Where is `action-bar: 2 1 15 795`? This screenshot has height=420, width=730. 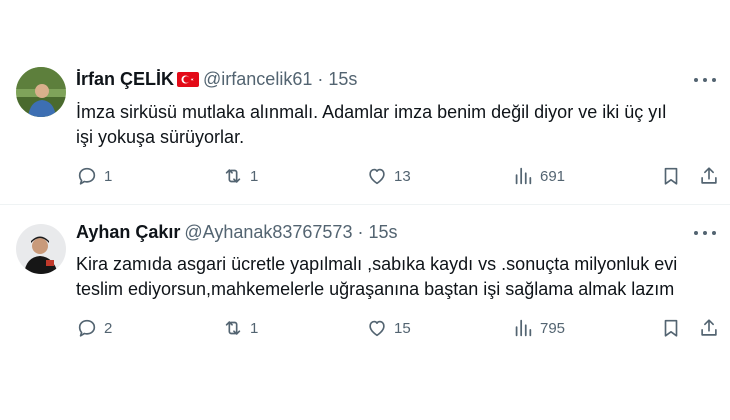 action-bar: 2 1 15 795 is located at coordinates (400, 328).